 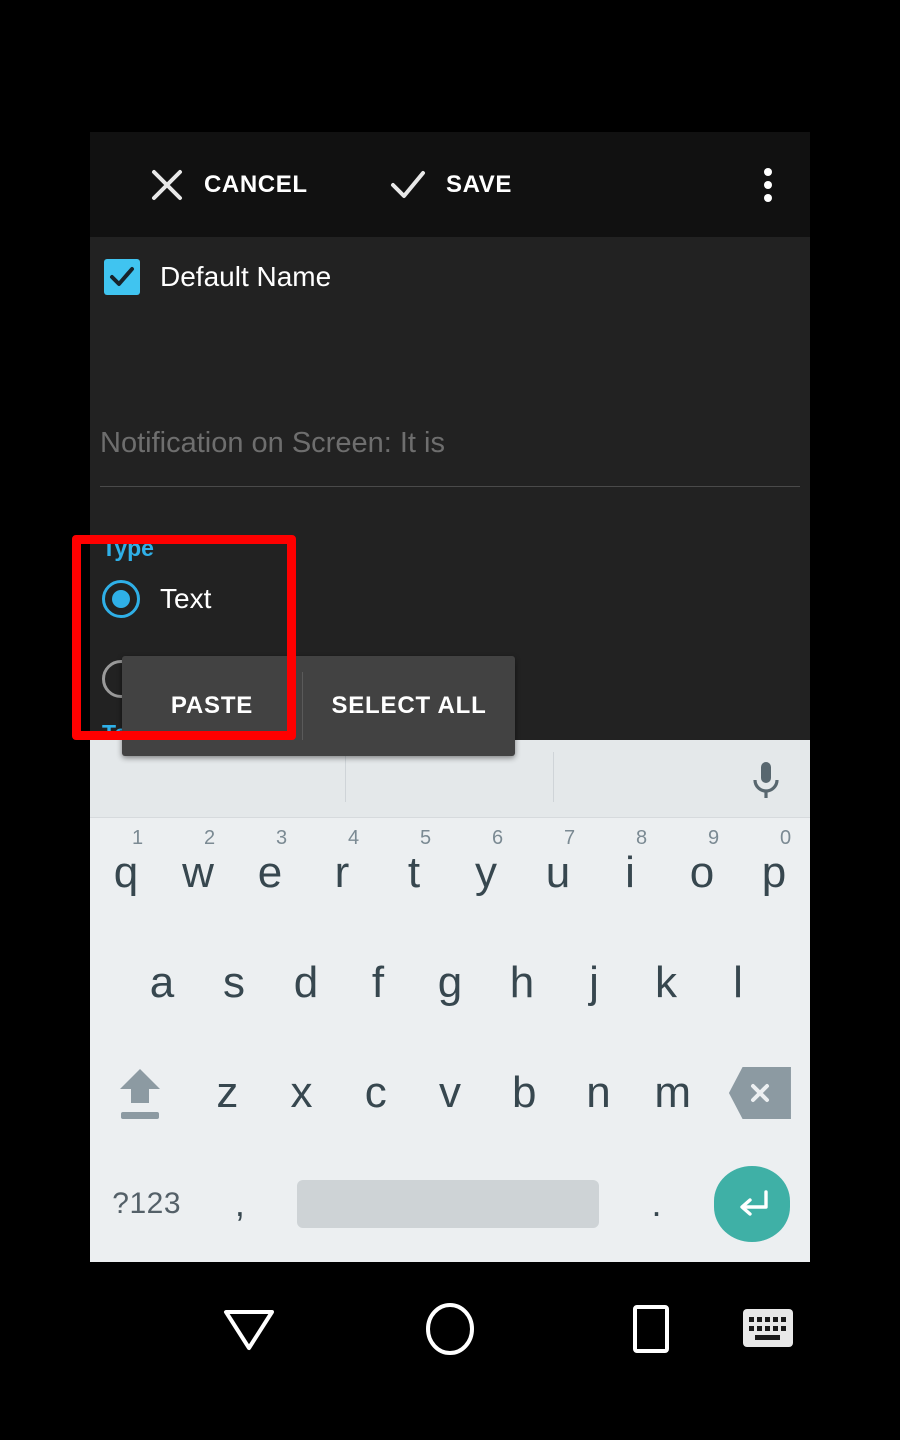 What do you see at coordinates (486, 873) in the screenshot?
I see `key-y: 6y` at bounding box center [486, 873].